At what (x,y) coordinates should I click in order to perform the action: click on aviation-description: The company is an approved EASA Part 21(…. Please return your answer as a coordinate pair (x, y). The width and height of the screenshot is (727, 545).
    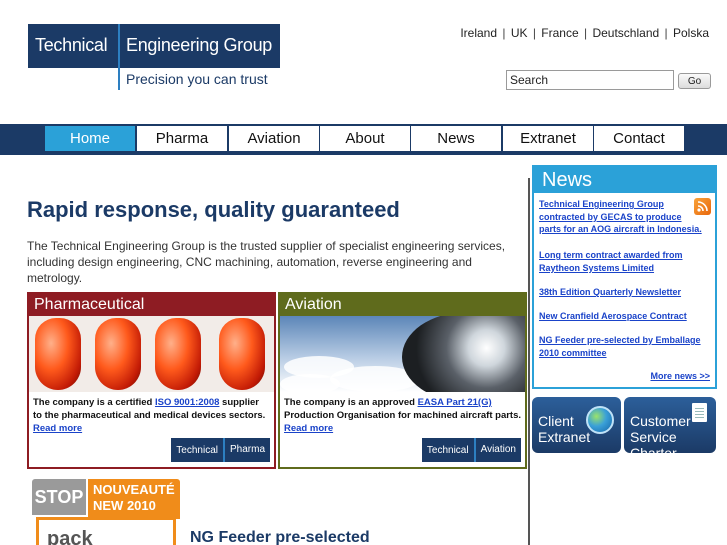
    Looking at the image, I should click on (402, 414).